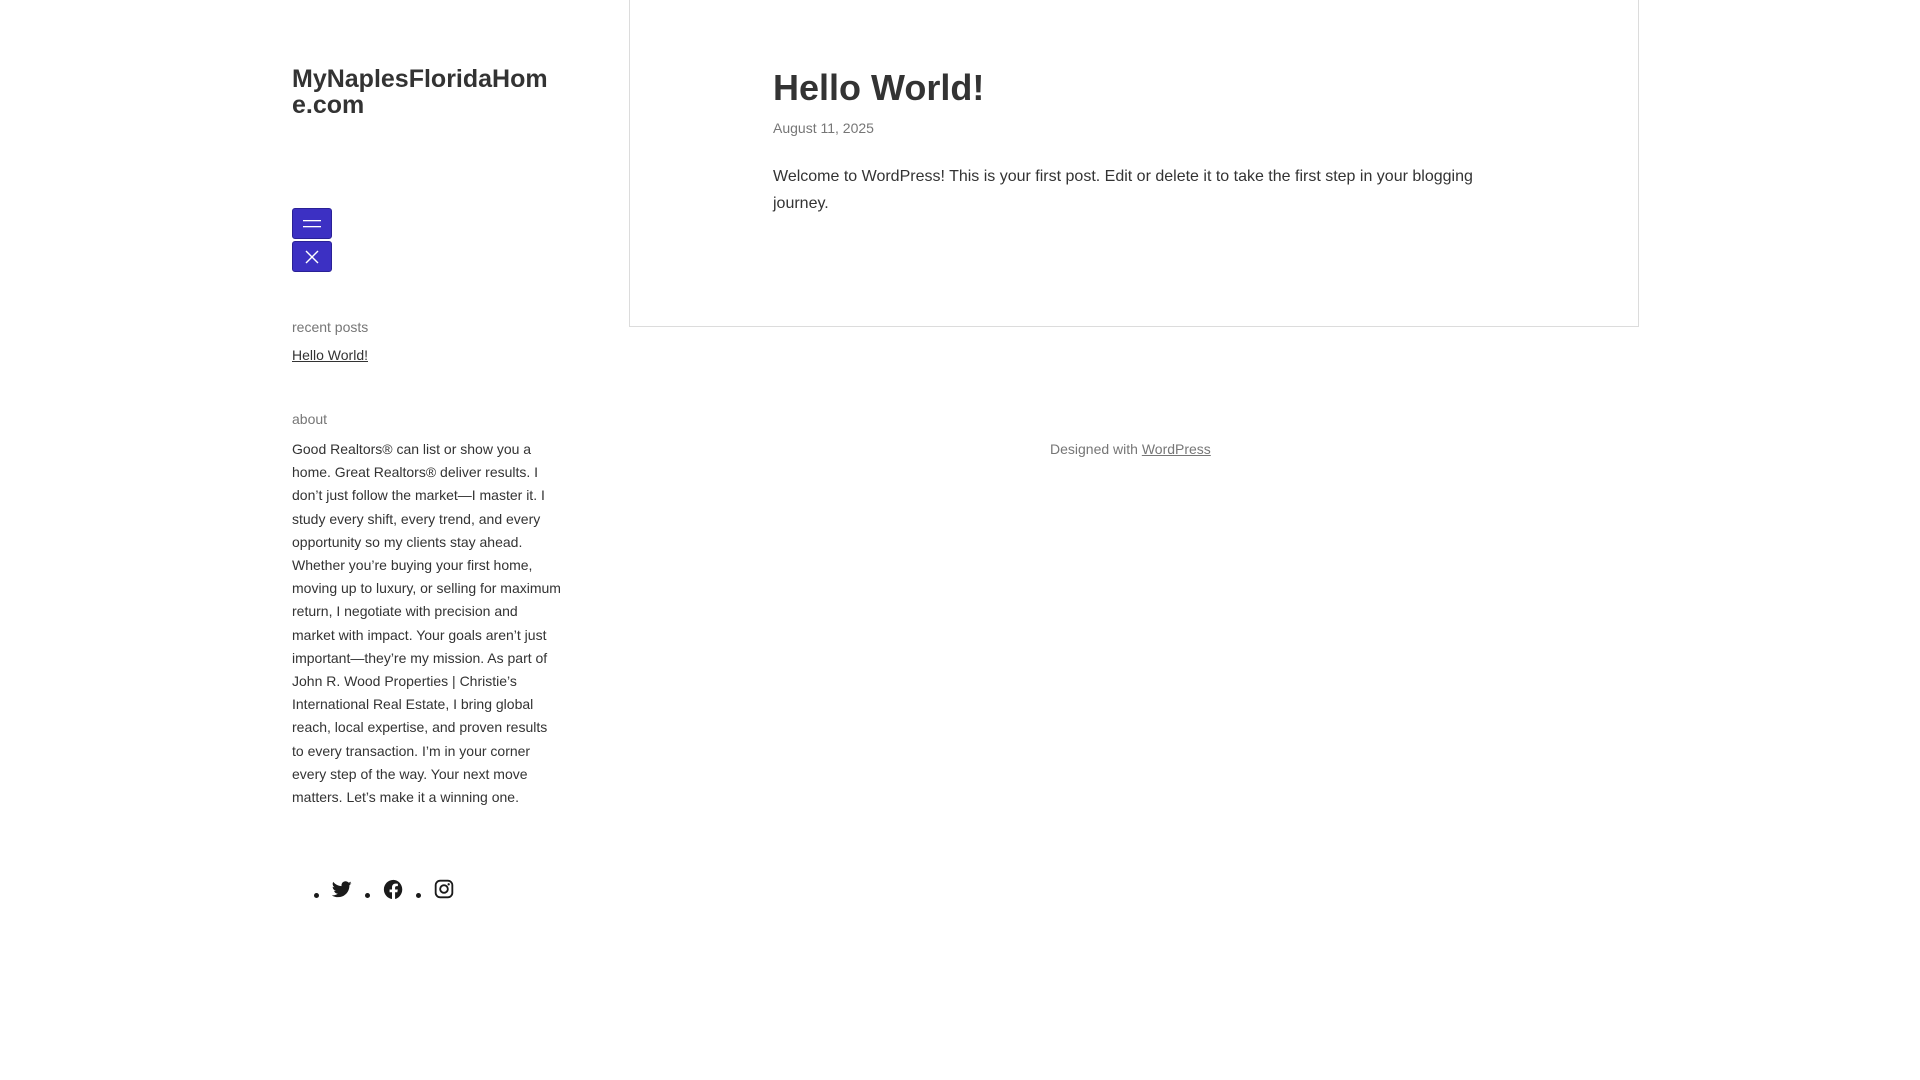 The width and height of the screenshot is (1920, 1080). I want to click on instagram-icon, so click(444, 889).